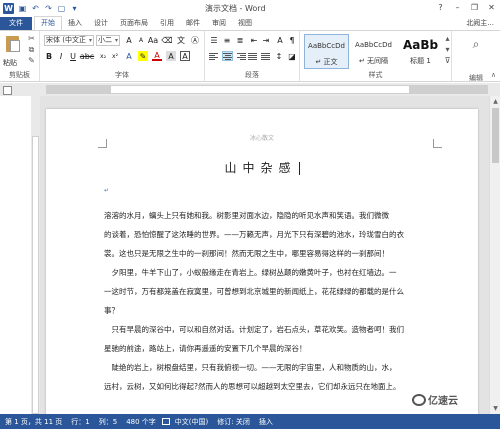 The image size is (500, 429). What do you see at coordinates (191, 422) in the screenshot?
I see `language-indicator: 中文(中国)` at bounding box center [191, 422].